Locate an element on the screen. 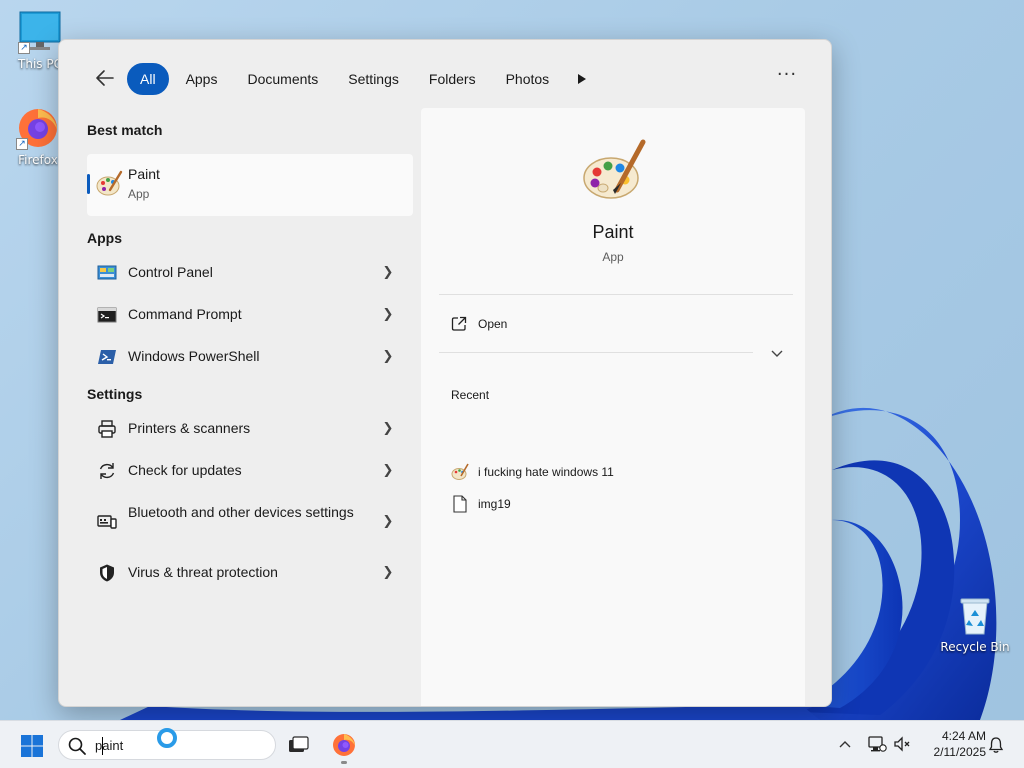 Image resolution: width=1024 pixels, height=768 pixels. notifications-button is located at coordinates (996, 745).